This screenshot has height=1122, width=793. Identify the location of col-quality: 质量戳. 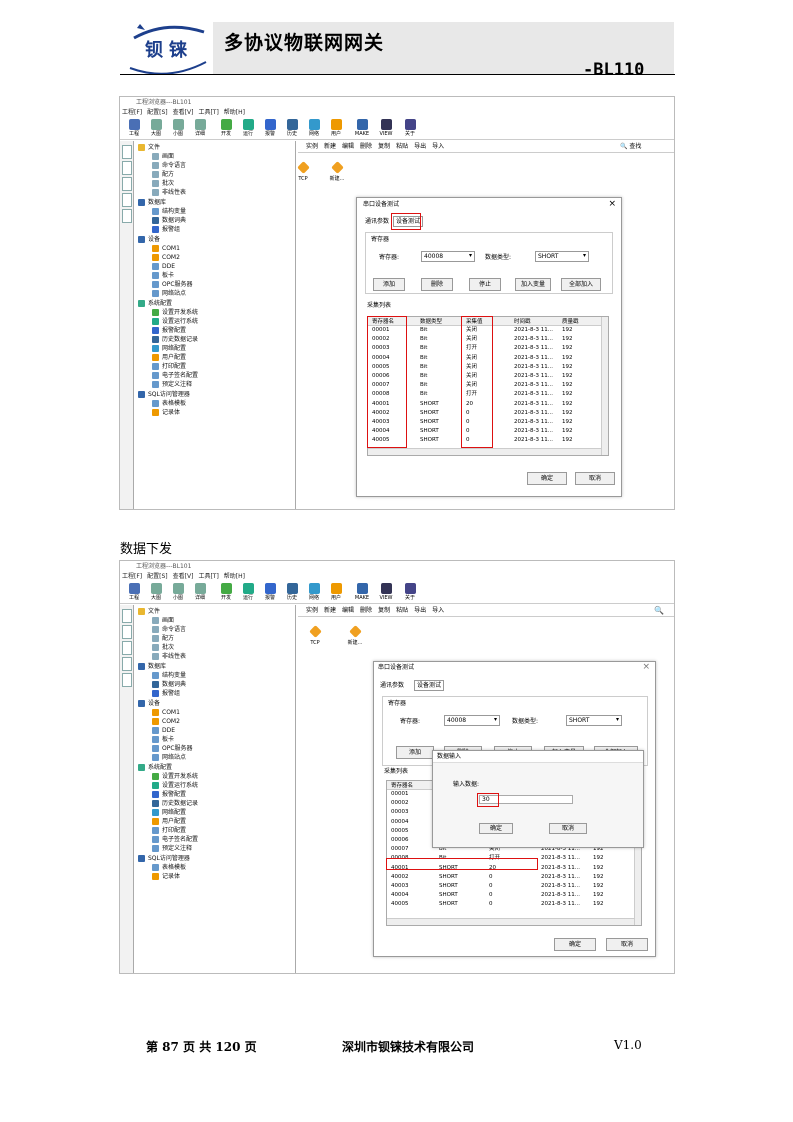
(570, 322).